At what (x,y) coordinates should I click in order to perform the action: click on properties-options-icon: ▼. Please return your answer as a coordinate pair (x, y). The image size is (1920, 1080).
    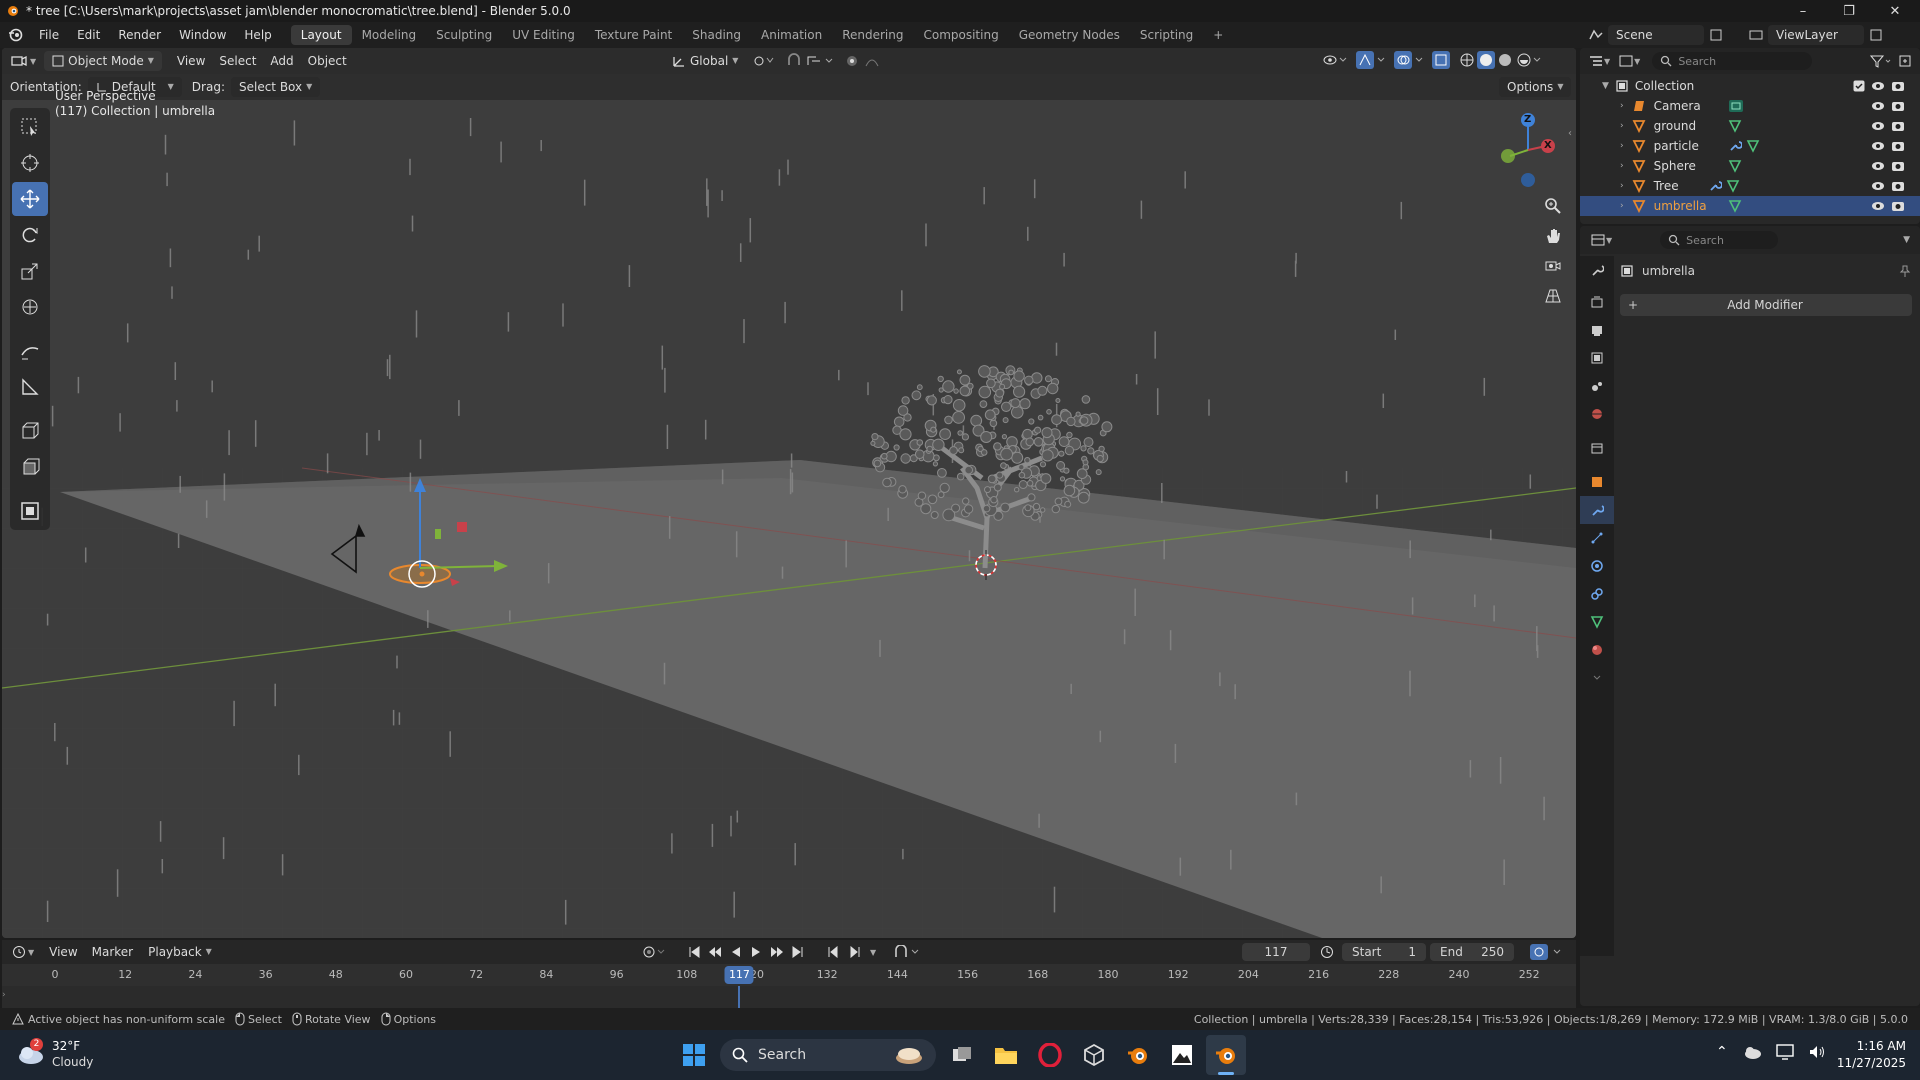
    Looking at the image, I should click on (1906, 240).